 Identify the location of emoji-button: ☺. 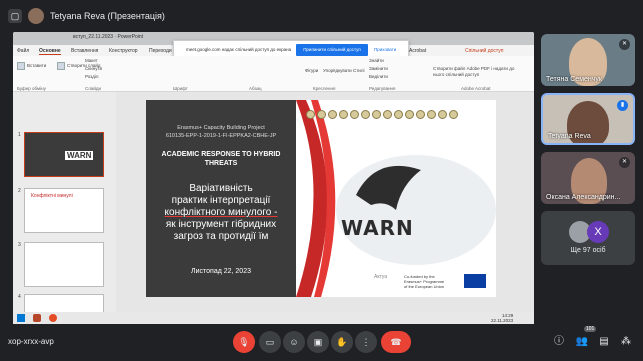
(294, 342).